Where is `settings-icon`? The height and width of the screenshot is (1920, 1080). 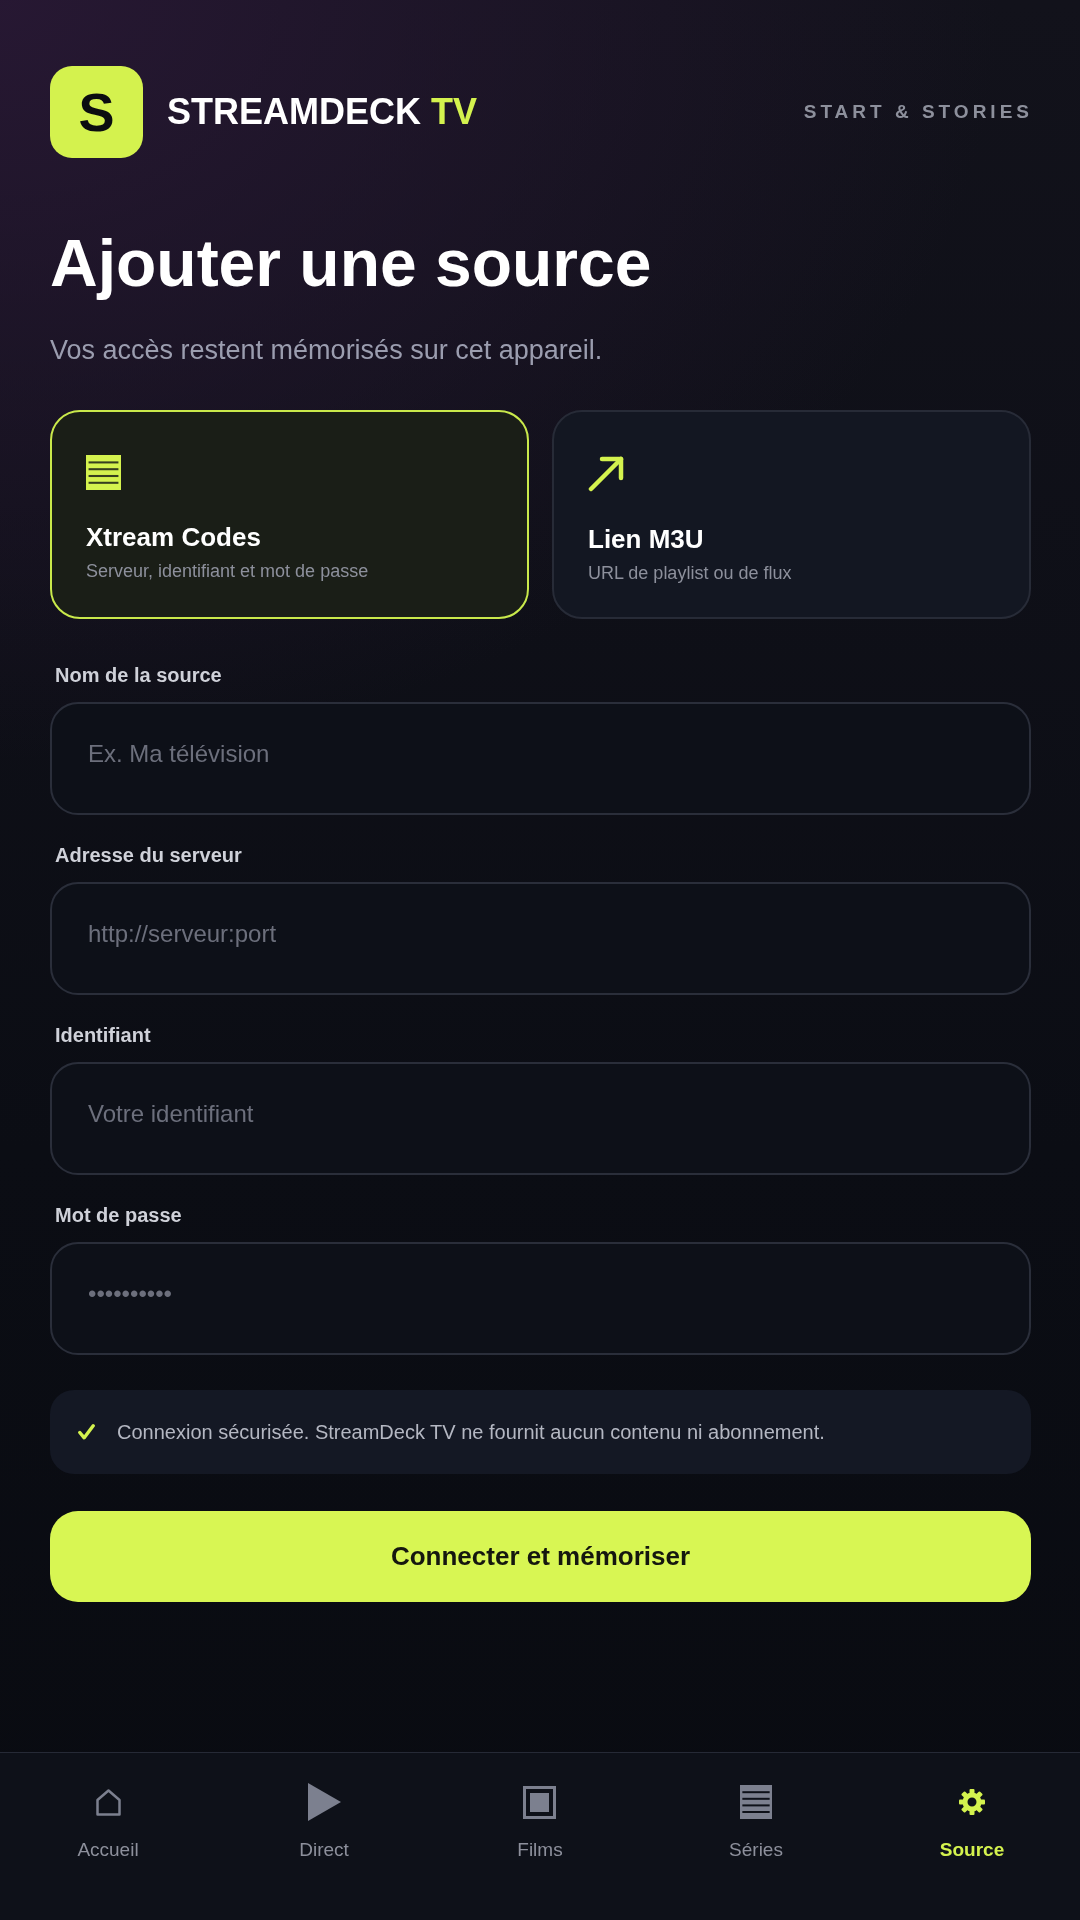 settings-icon is located at coordinates (972, 1802).